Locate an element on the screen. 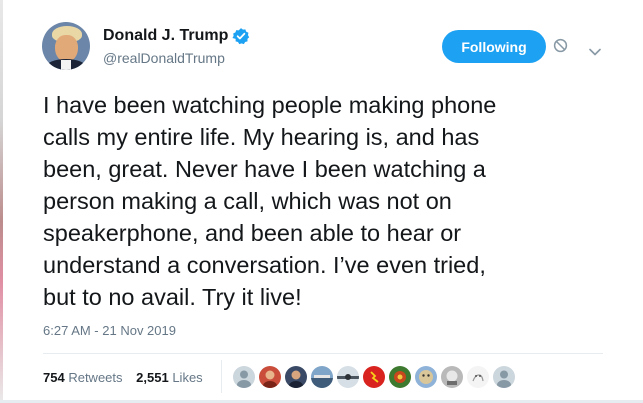 This screenshot has height=403, width=643. tweet-stats: 754 Retweets 2,551 Likes is located at coordinates (128, 377).